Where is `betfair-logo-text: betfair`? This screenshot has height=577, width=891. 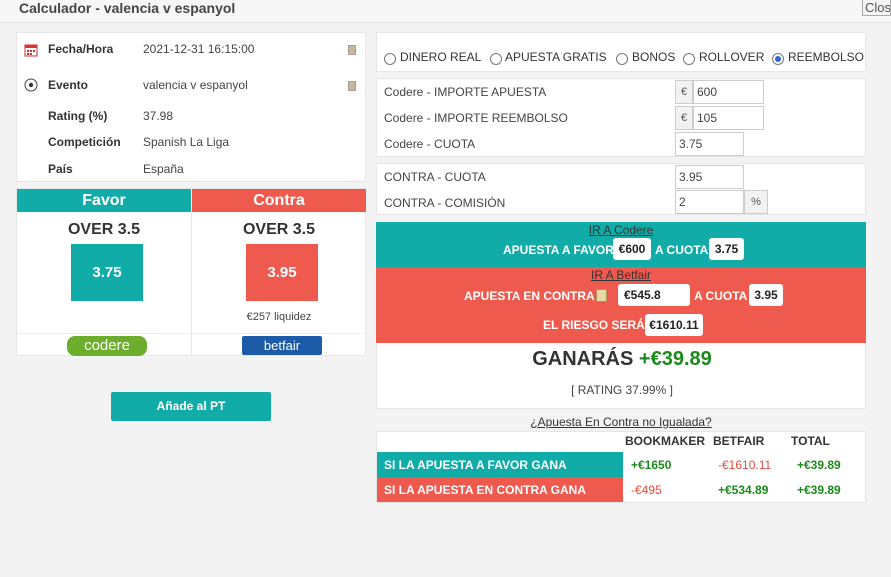 betfair-logo-text: betfair is located at coordinates (282, 345).